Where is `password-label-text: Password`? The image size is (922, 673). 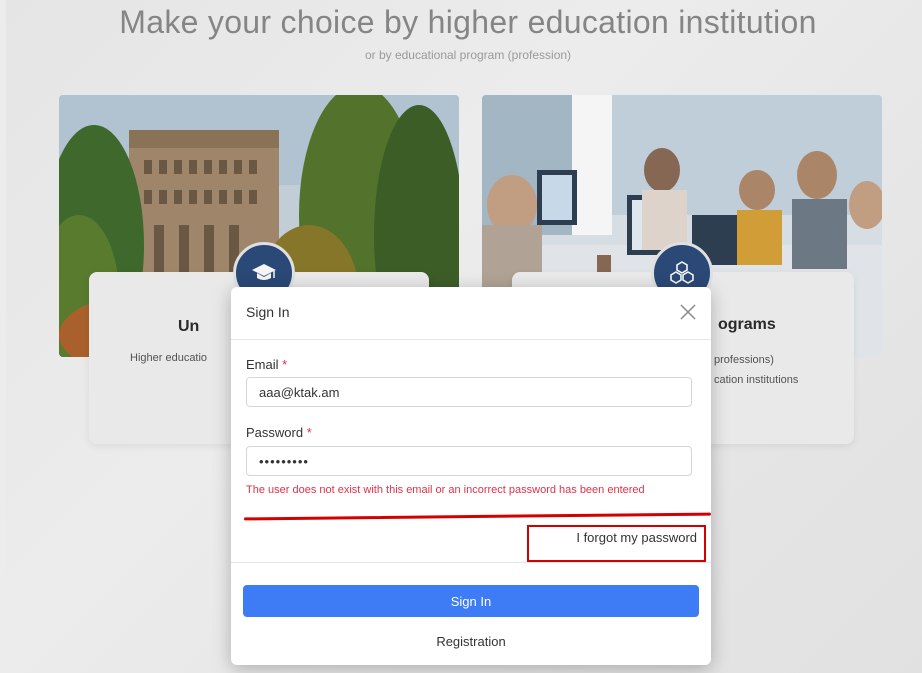 password-label-text: Password is located at coordinates (275, 432).